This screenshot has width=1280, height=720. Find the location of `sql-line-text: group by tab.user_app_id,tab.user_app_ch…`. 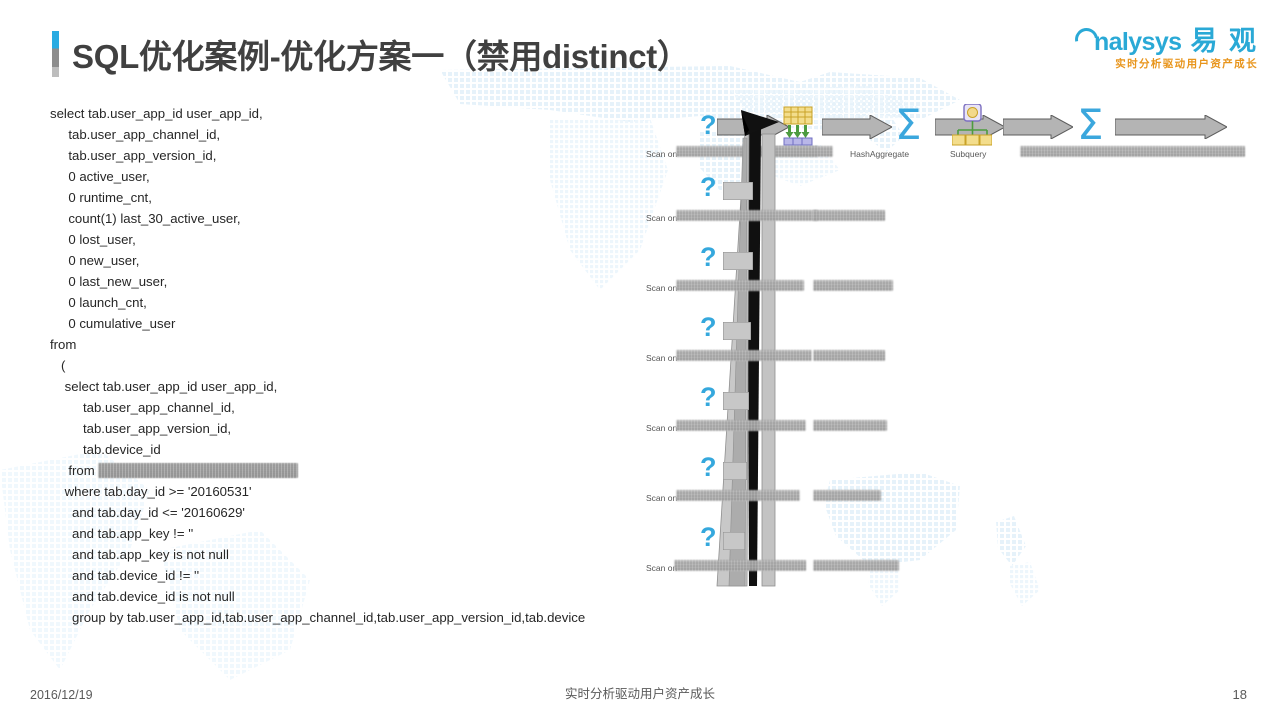

sql-line-text: group by tab.user_app_id,tab.user_app_ch… is located at coordinates (318, 617).